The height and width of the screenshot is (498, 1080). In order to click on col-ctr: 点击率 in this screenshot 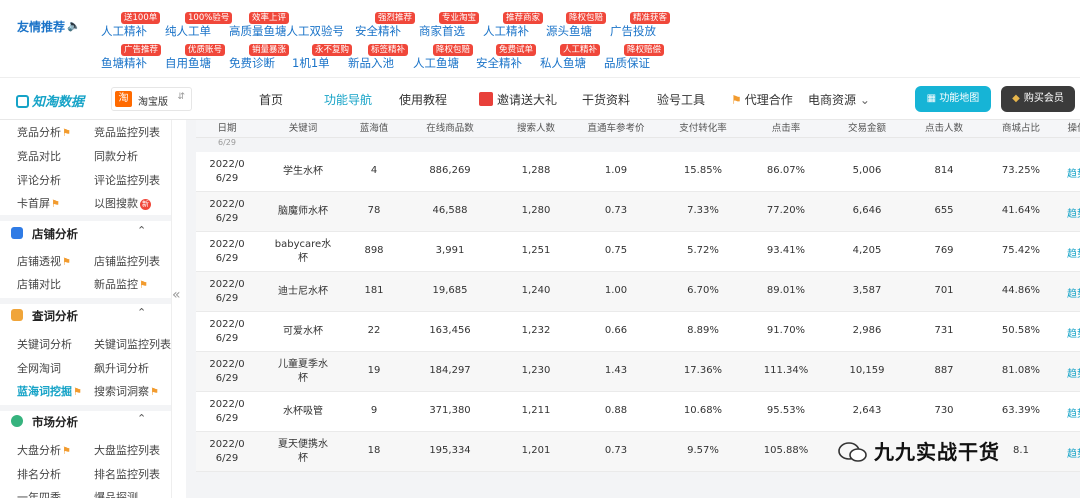, I will do `click(786, 127)`.